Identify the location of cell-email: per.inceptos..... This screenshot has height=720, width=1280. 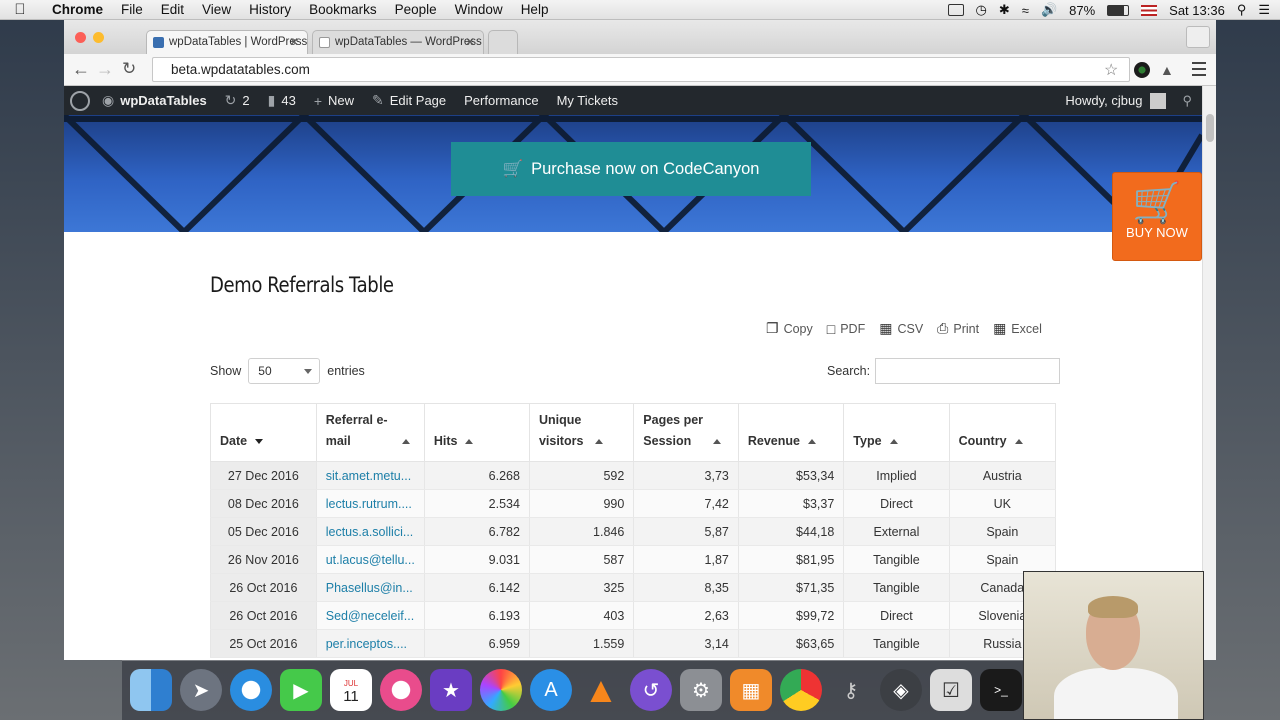
(370, 643).